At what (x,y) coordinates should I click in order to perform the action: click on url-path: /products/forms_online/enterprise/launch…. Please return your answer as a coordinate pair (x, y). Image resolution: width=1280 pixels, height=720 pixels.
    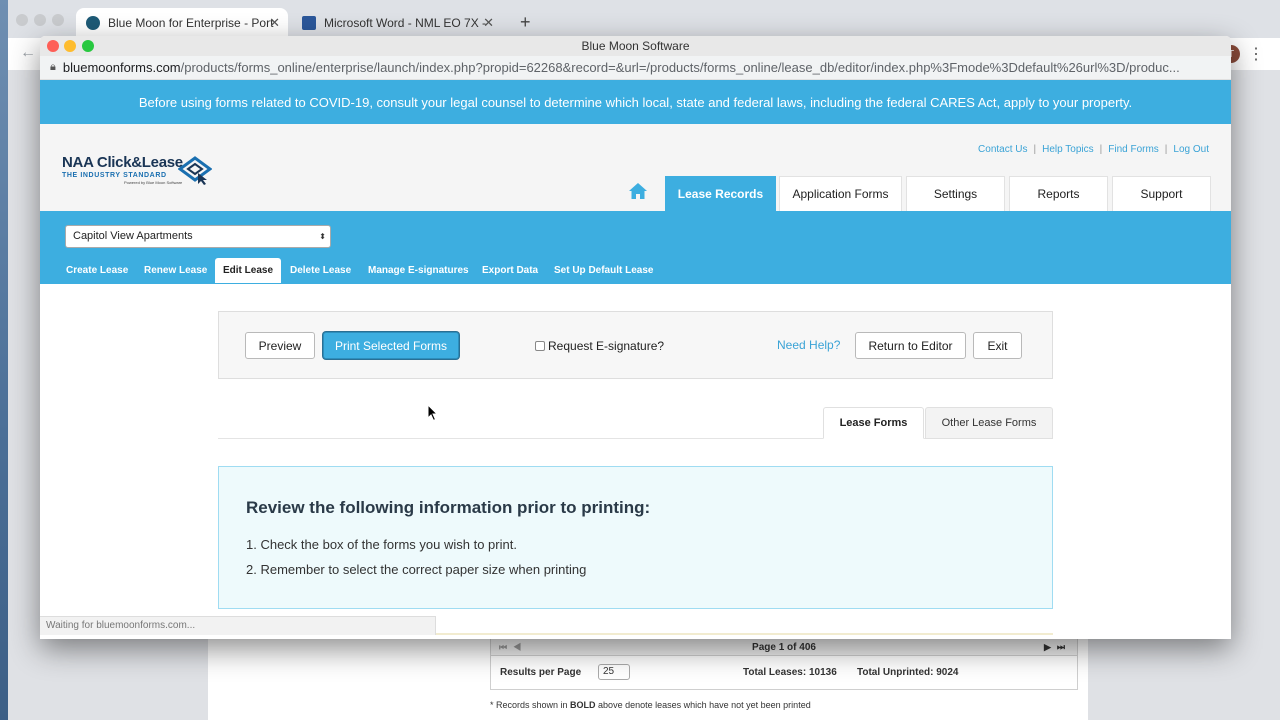
    Looking at the image, I should click on (680, 67).